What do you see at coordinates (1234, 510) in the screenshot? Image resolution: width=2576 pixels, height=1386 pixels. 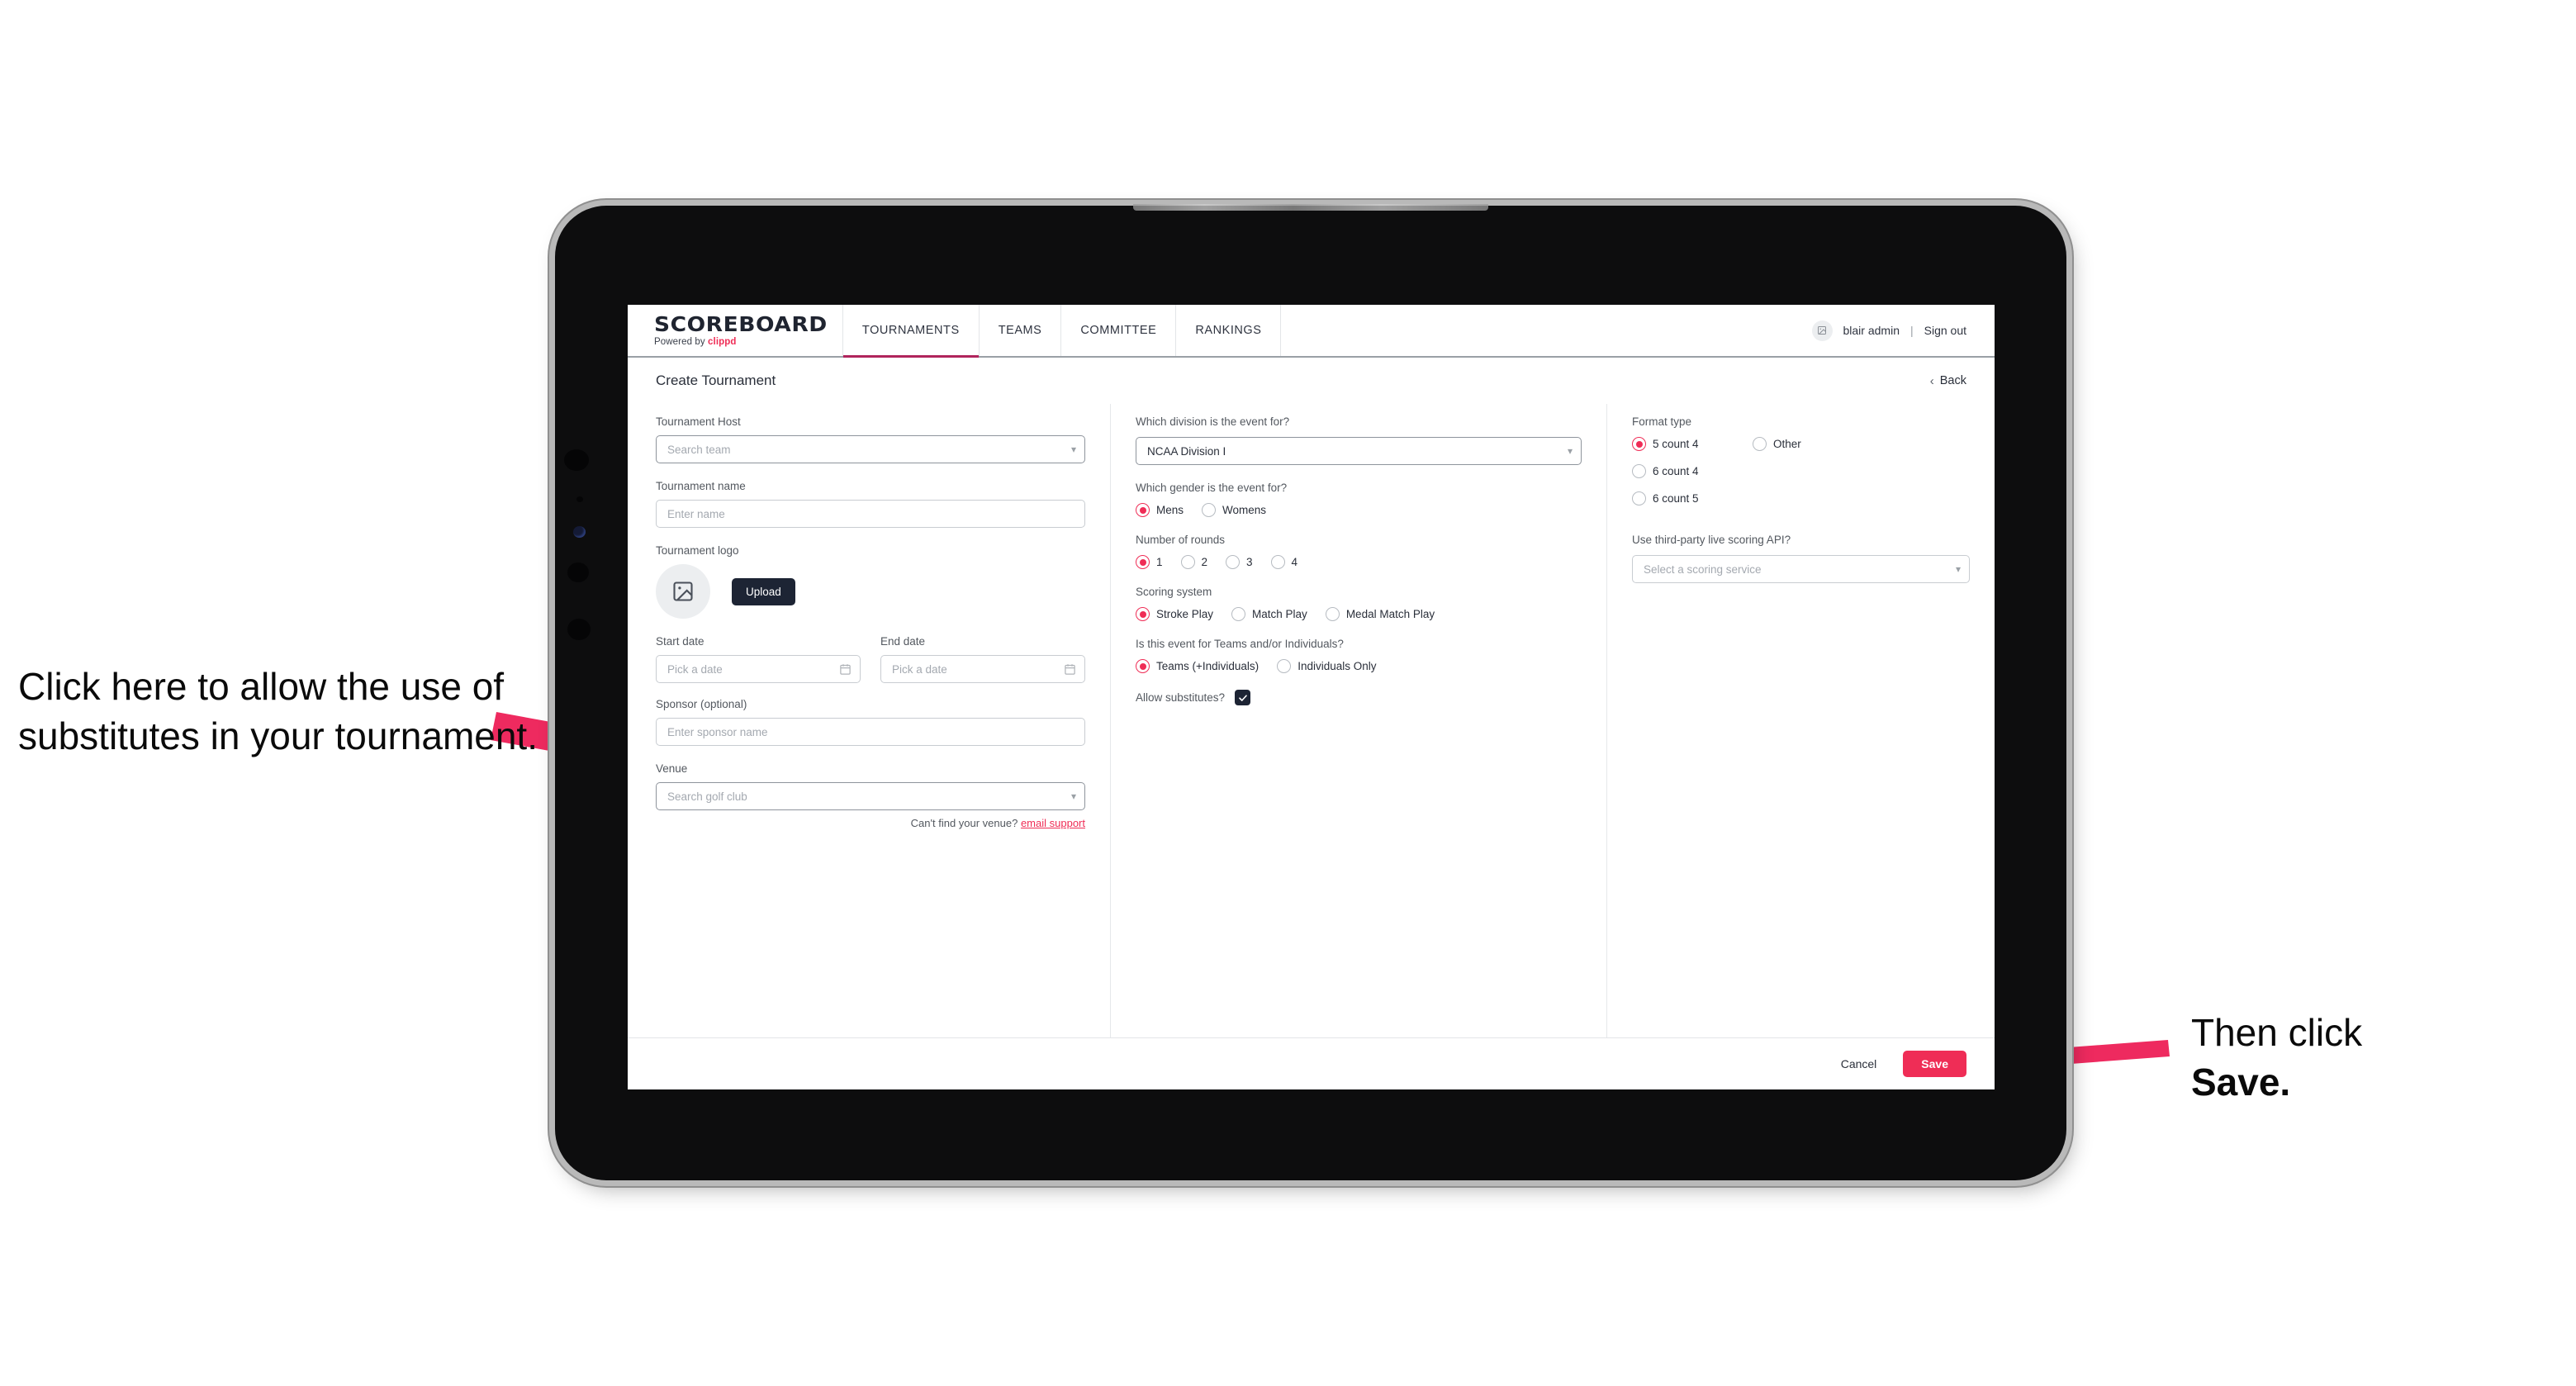 I see `gender-option-womens: Womens` at bounding box center [1234, 510].